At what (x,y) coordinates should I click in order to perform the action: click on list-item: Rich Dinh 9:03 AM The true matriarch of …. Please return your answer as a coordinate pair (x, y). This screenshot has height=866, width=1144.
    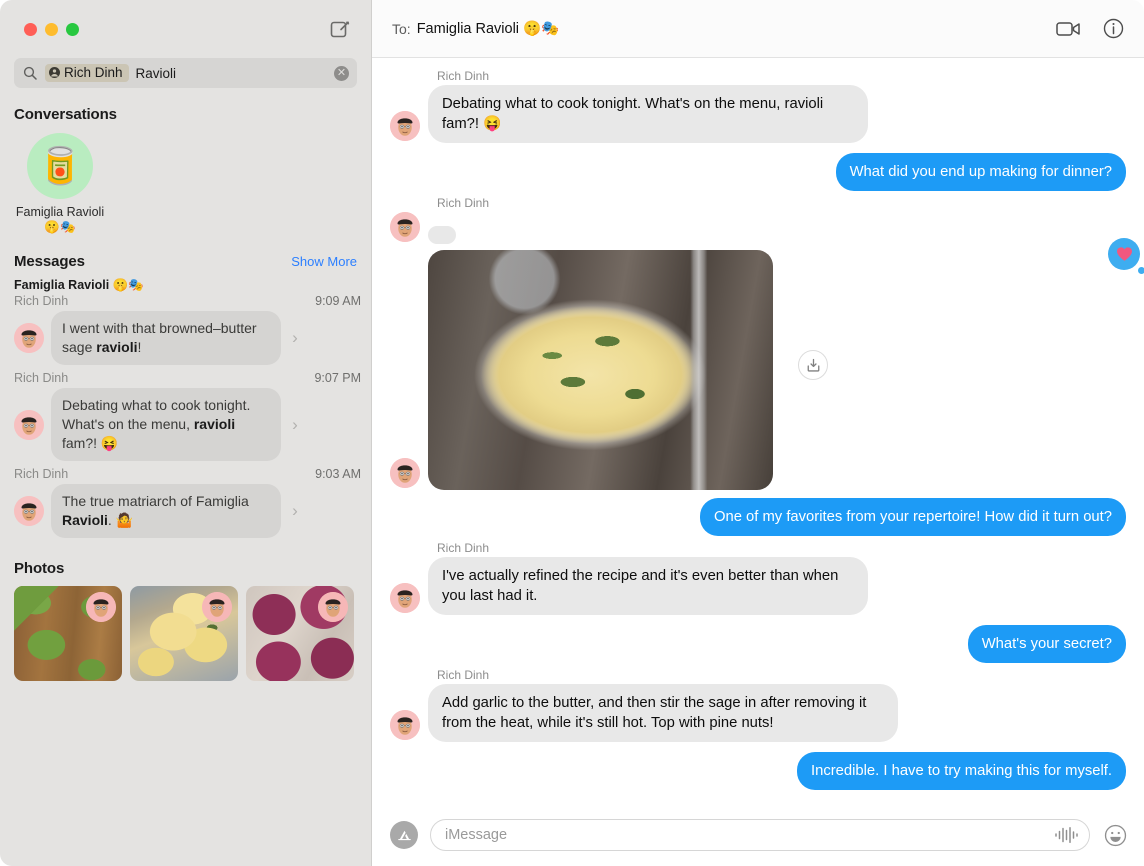
    Looking at the image, I should click on (185, 503).